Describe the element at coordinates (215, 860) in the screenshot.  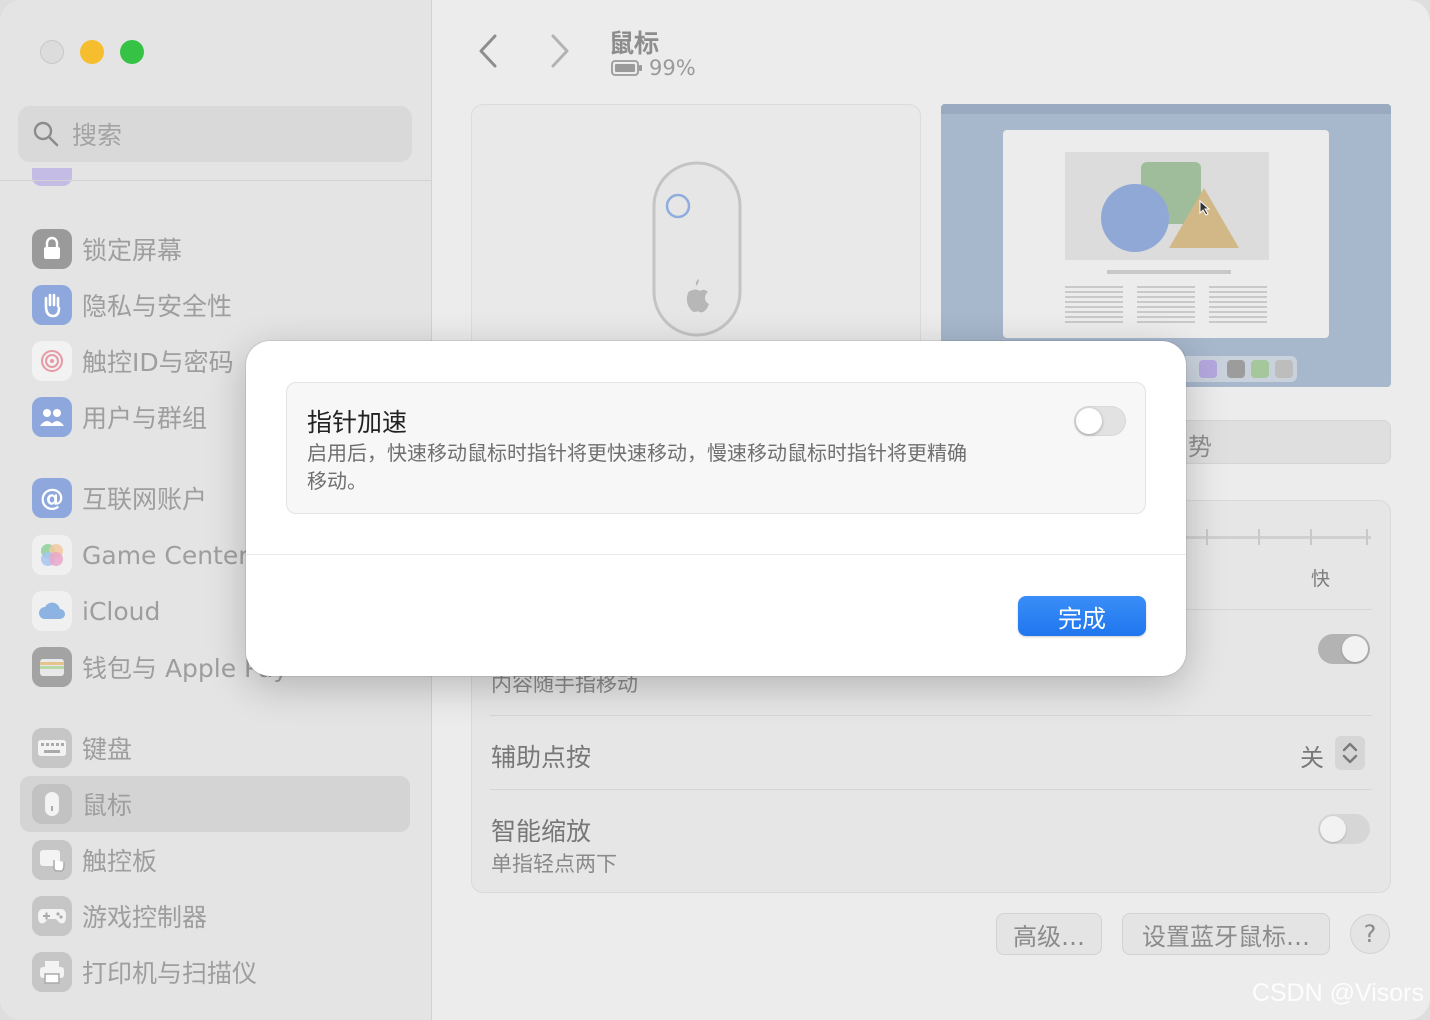
I see `sidebar-item-trackpad: 触控板` at that location.